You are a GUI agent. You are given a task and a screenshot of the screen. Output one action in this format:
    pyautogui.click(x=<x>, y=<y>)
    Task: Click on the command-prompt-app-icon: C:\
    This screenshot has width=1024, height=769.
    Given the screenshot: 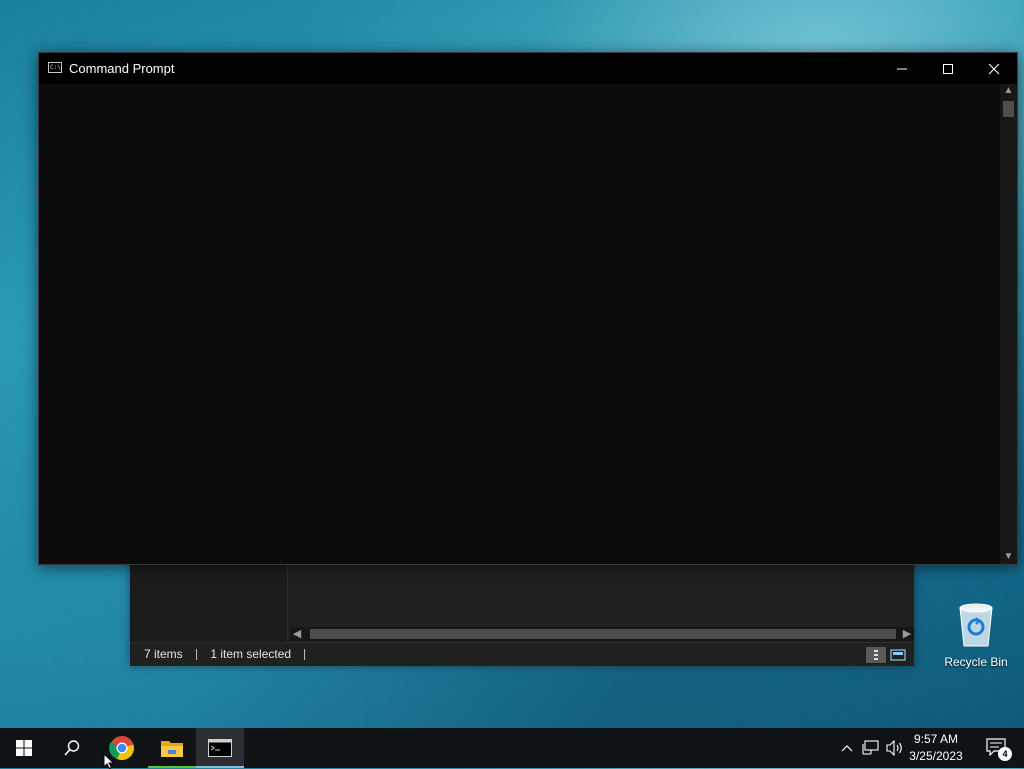 What is the action you would take?
    pyautogui.click(x=55, y=67)
    